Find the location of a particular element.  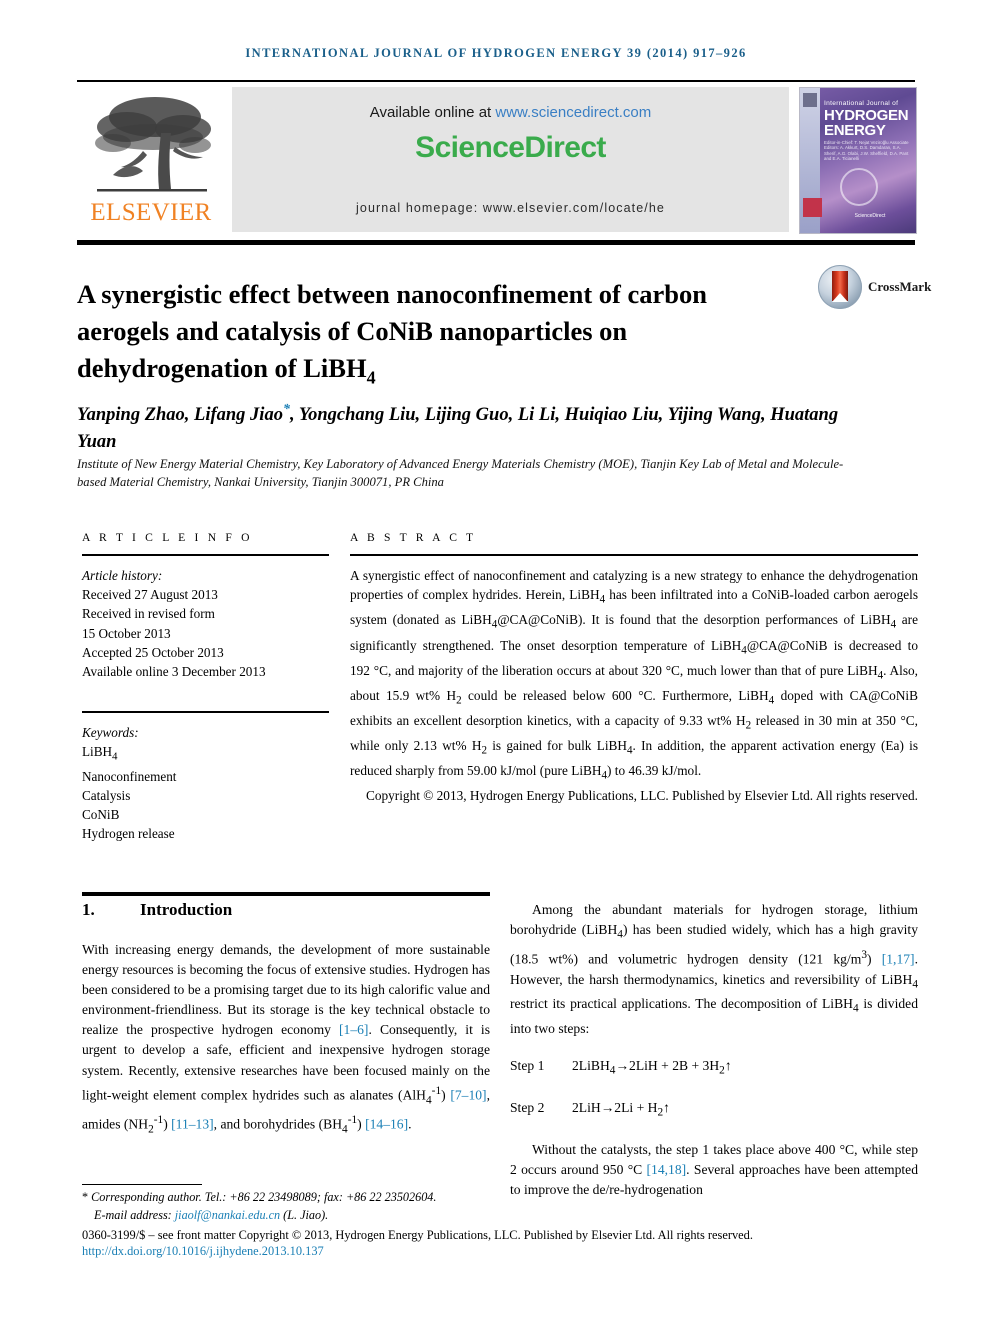

header-divider is located at coordinates (496, 81).